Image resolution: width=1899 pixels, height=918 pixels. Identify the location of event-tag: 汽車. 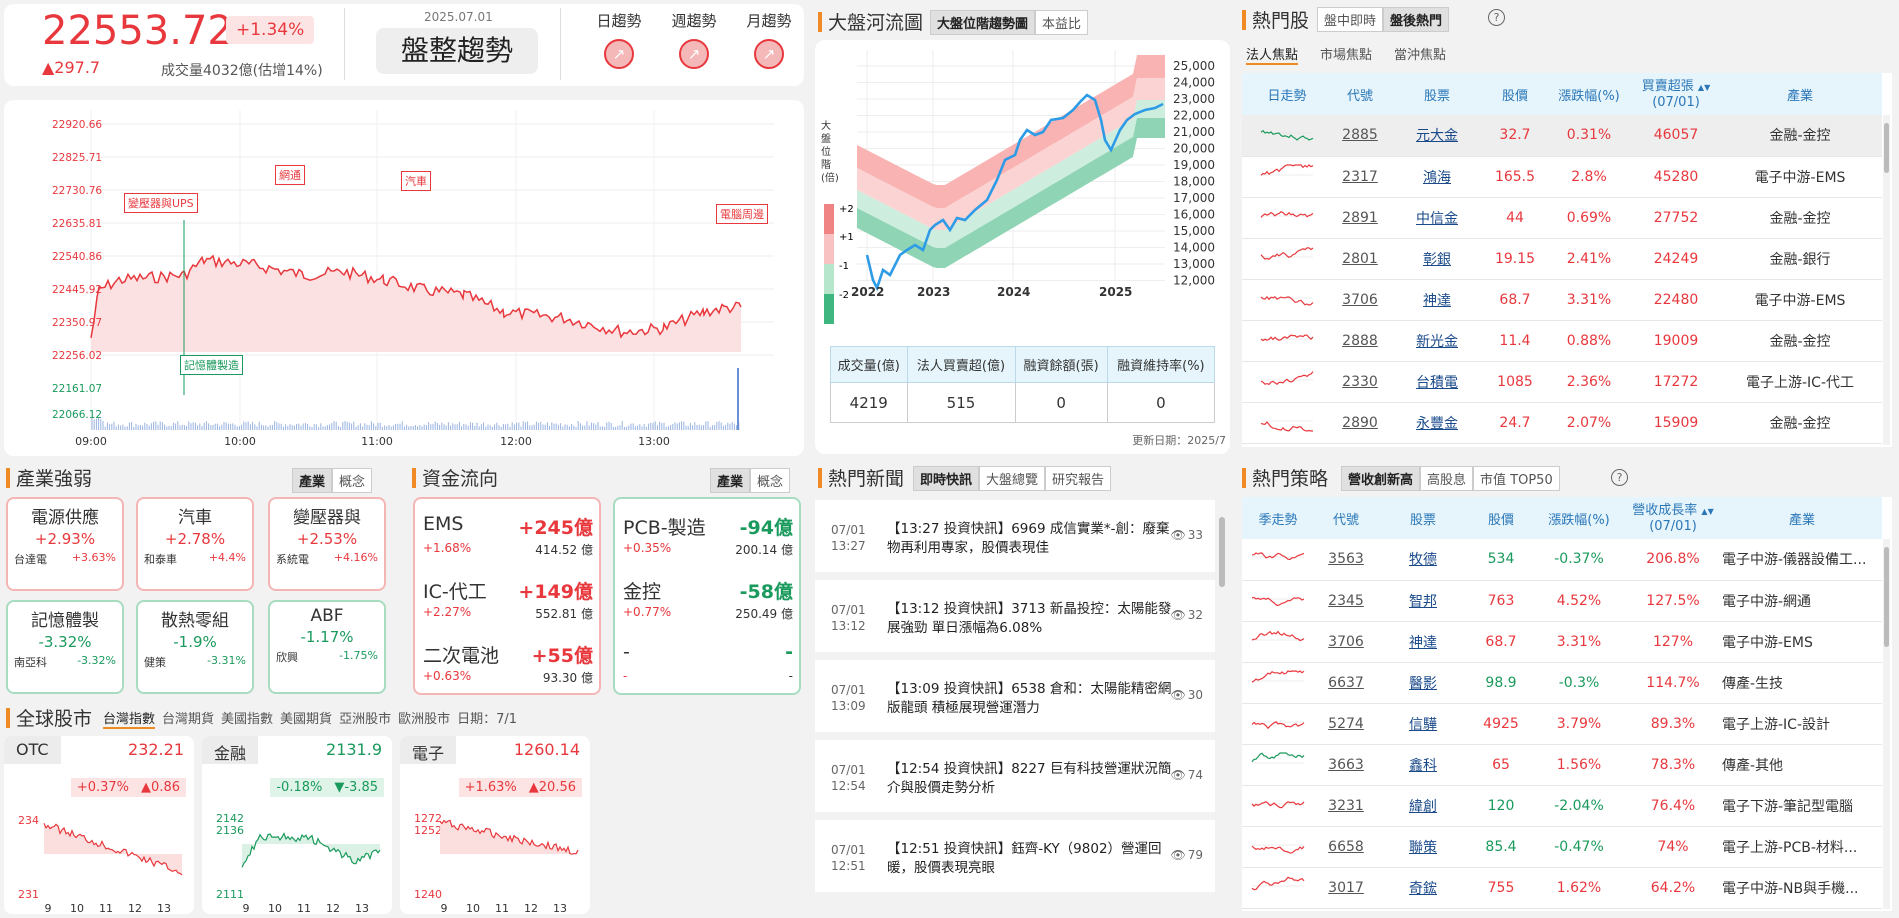
(416, 181).